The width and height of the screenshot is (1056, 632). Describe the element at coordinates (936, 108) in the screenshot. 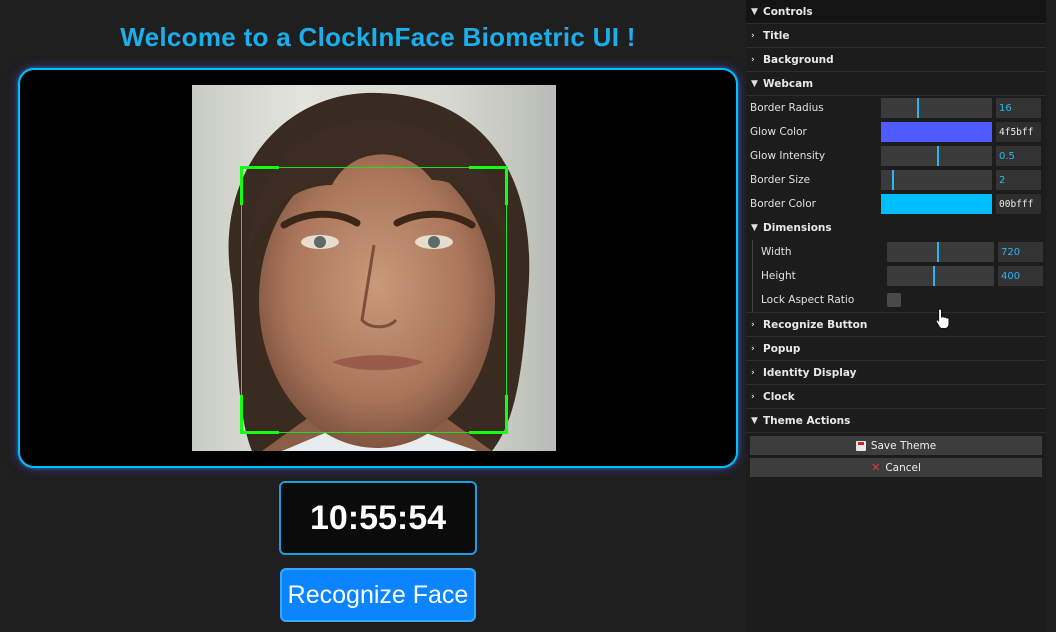

I see `border-radius-slider` at that location.